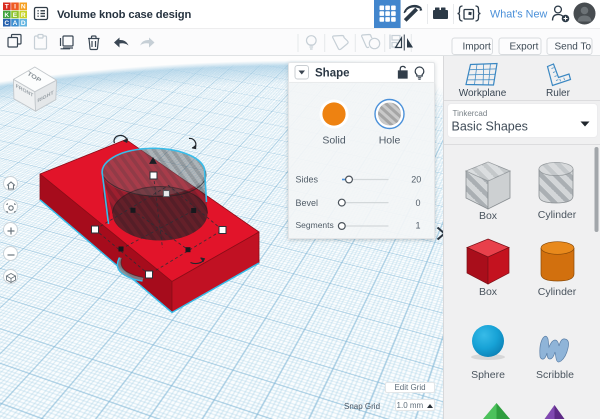 The image size is (600, 419). Describe the element at coordinates (488, 375) in the screenshot. I see `svg-text: Sphere` at that location.